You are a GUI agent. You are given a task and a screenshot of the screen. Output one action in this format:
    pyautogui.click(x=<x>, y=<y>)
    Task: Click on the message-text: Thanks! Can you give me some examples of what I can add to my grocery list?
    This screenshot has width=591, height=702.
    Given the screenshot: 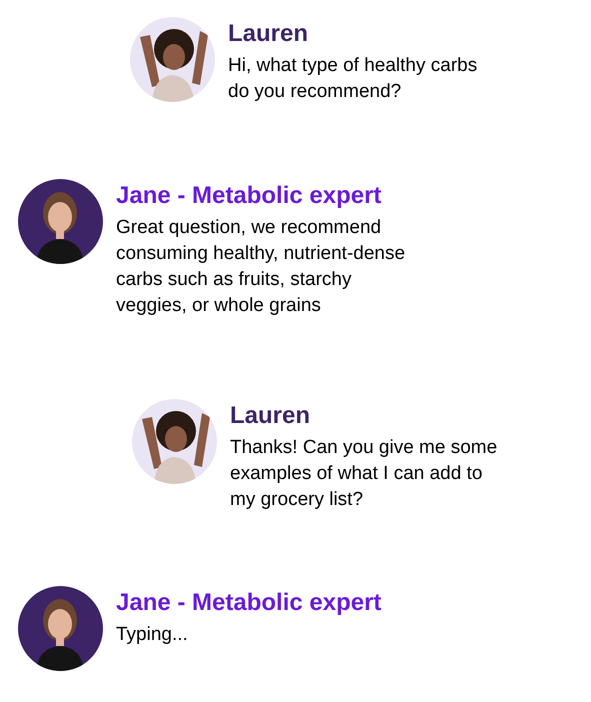 What is the action you would take?
    pyautogui.click(x=364, y=474)
    